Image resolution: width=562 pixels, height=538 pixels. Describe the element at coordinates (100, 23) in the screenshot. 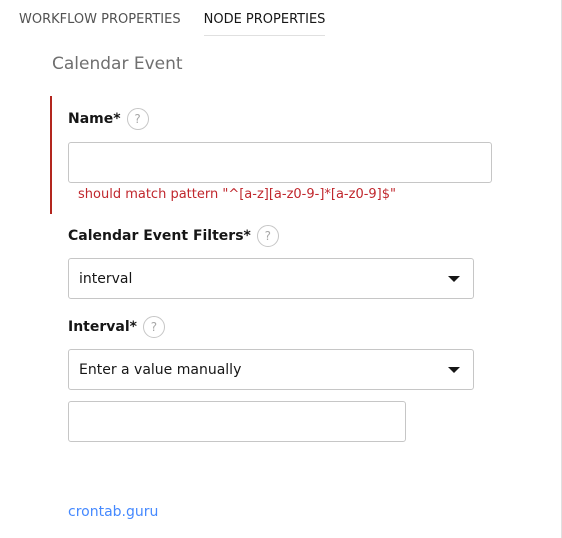

I see `tab-workflow-properties: WORKFLOW PROPERTIES` at that location.